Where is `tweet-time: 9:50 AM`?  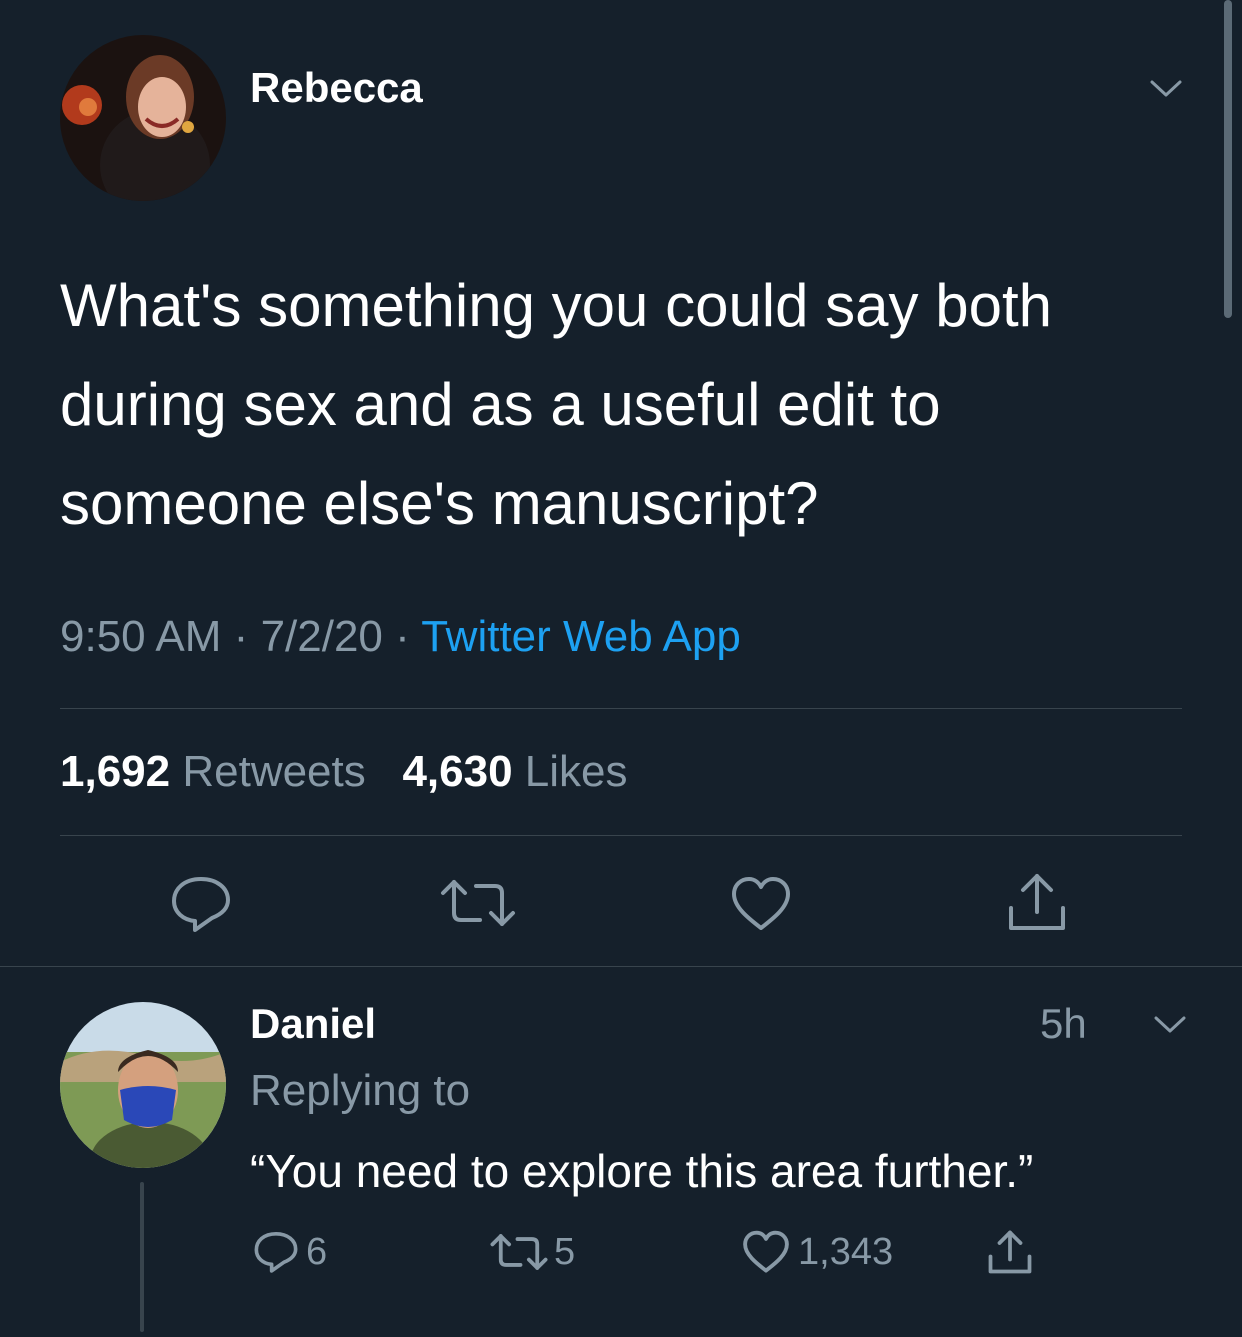 tweet-time: 9:50 AM is located at coordinates (141, 636).